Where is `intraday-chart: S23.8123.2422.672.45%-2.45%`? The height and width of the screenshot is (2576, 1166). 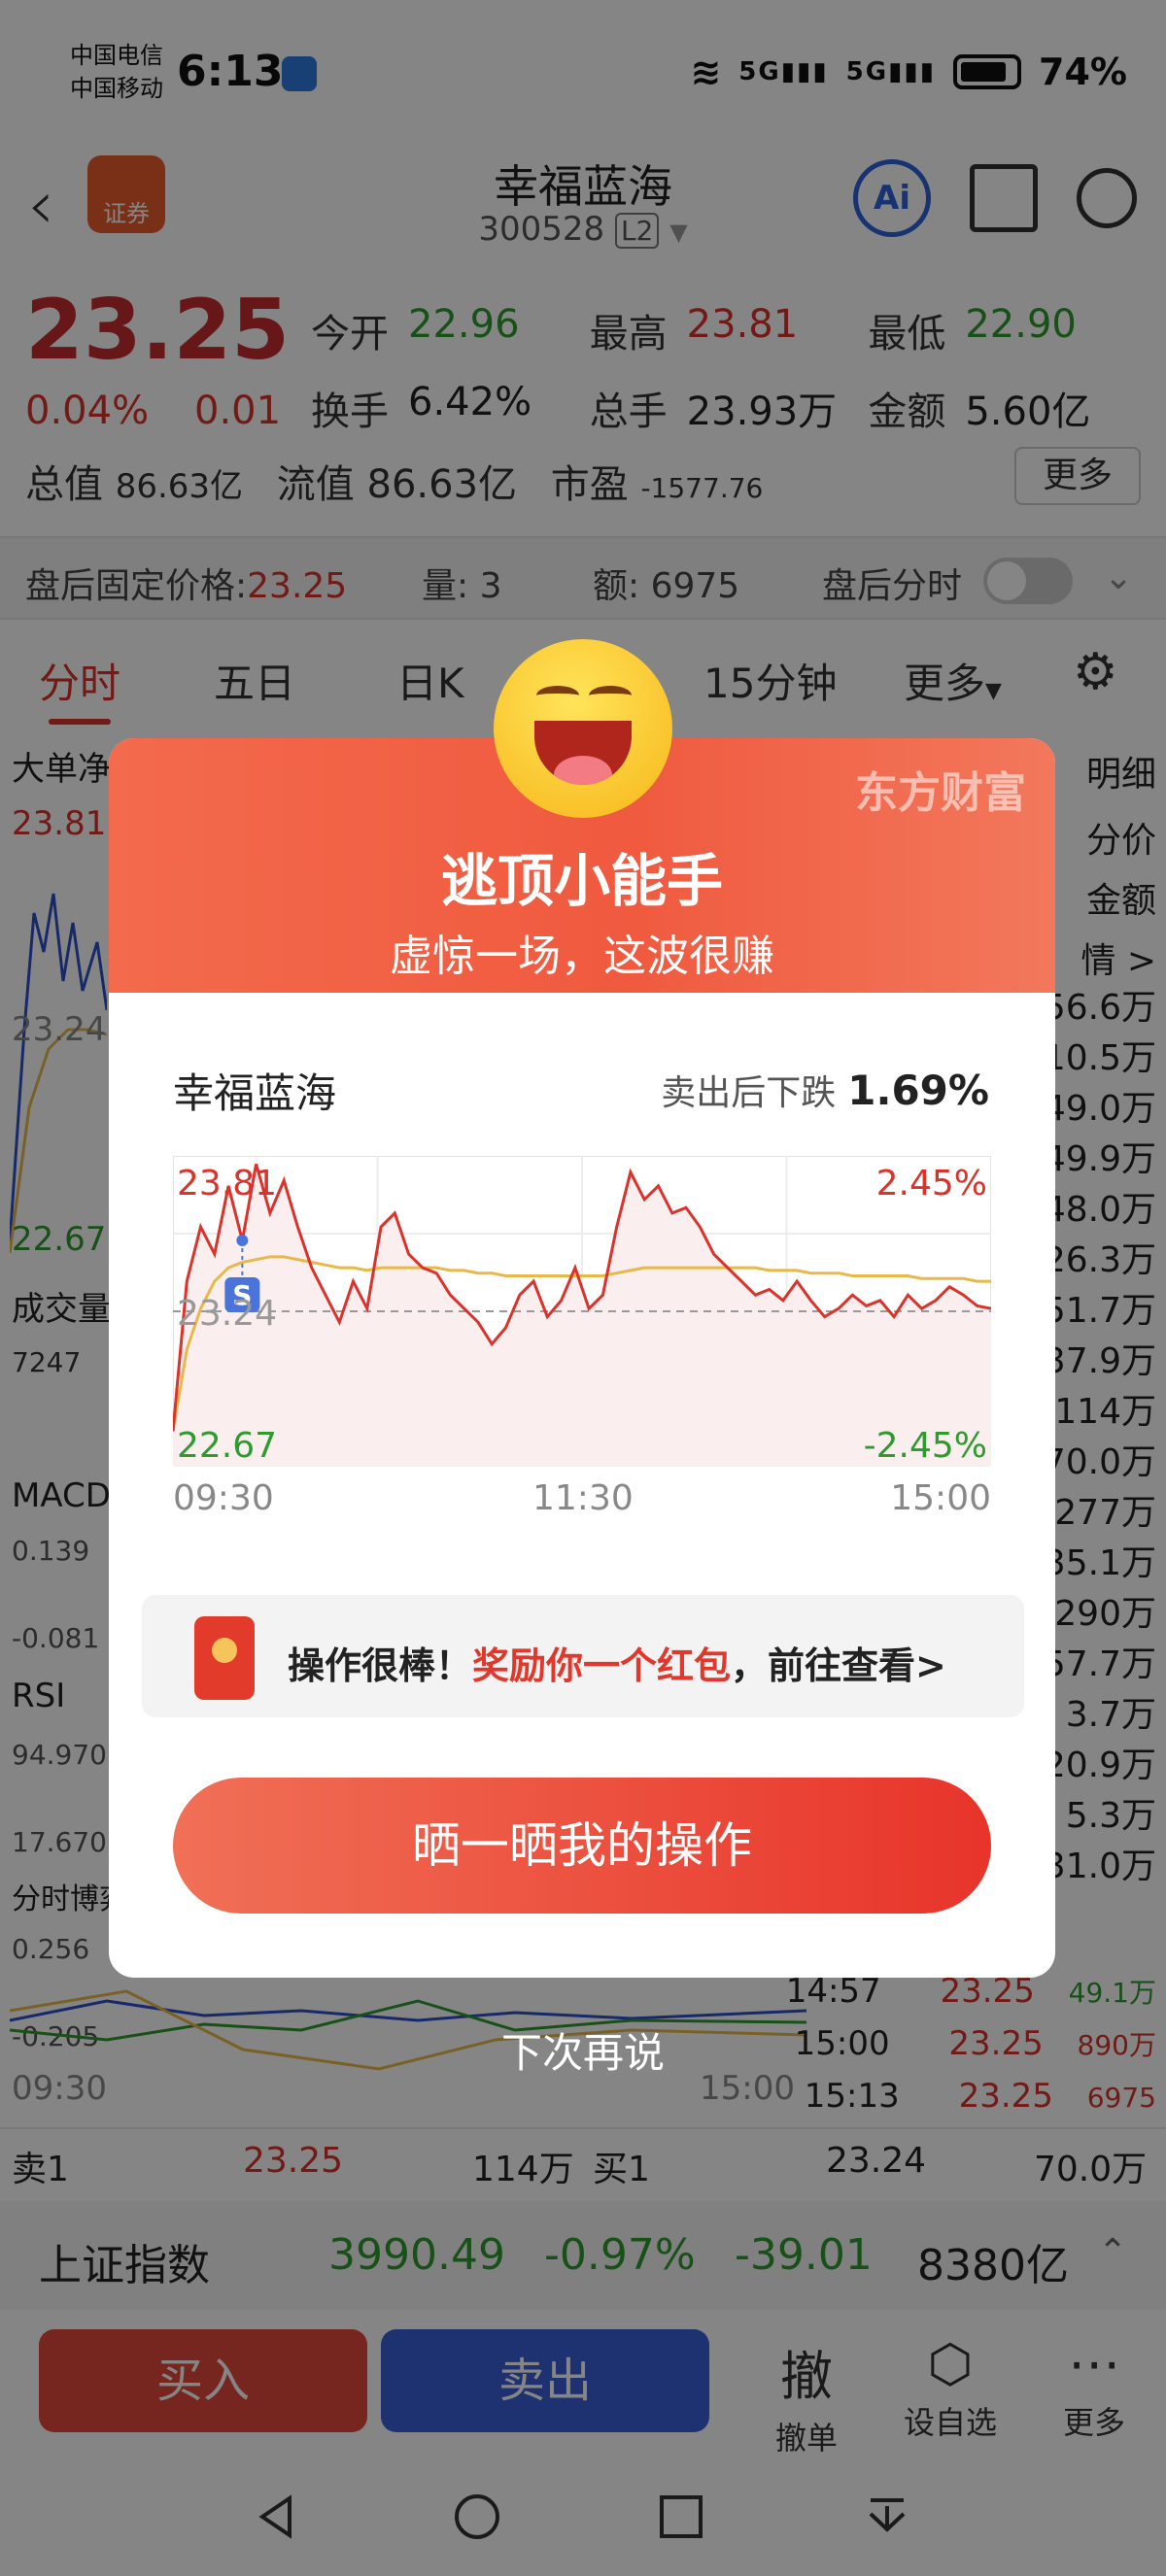 intraday-chart: S23.8123.2422.672.45%-2.45% is located at coordinates (582, 1311).